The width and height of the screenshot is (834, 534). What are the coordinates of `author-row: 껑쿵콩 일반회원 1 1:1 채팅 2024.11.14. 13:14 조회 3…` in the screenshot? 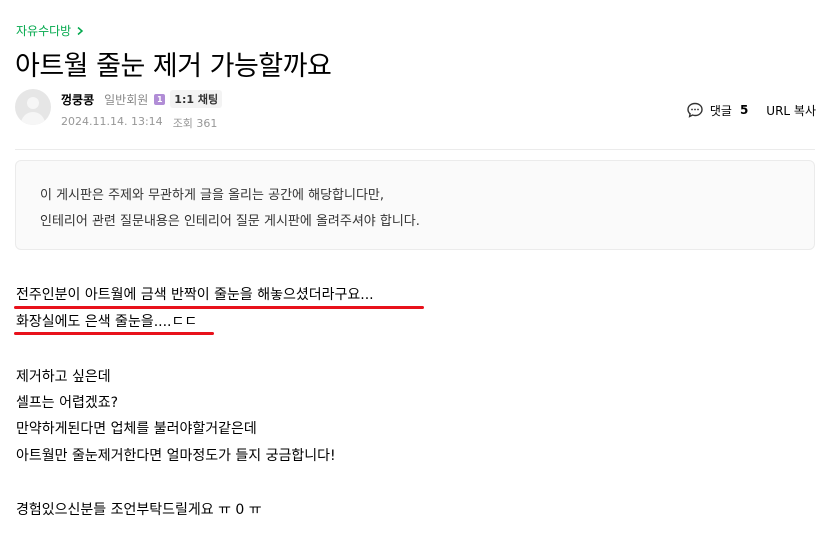 It's located at (119, 110).